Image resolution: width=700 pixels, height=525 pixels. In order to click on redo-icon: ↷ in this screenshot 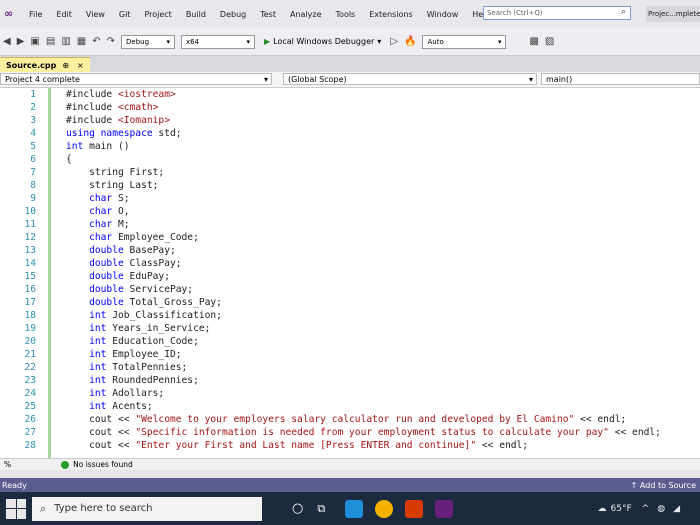, I will do `click(111, 41)`.